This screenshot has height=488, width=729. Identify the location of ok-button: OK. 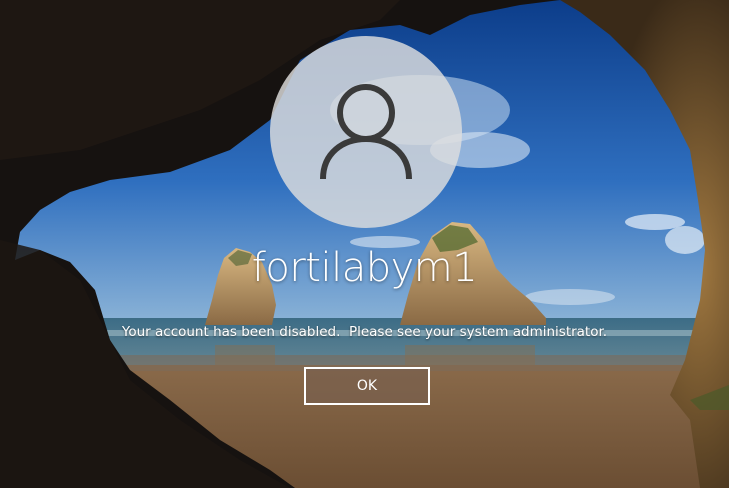
(367, 386).